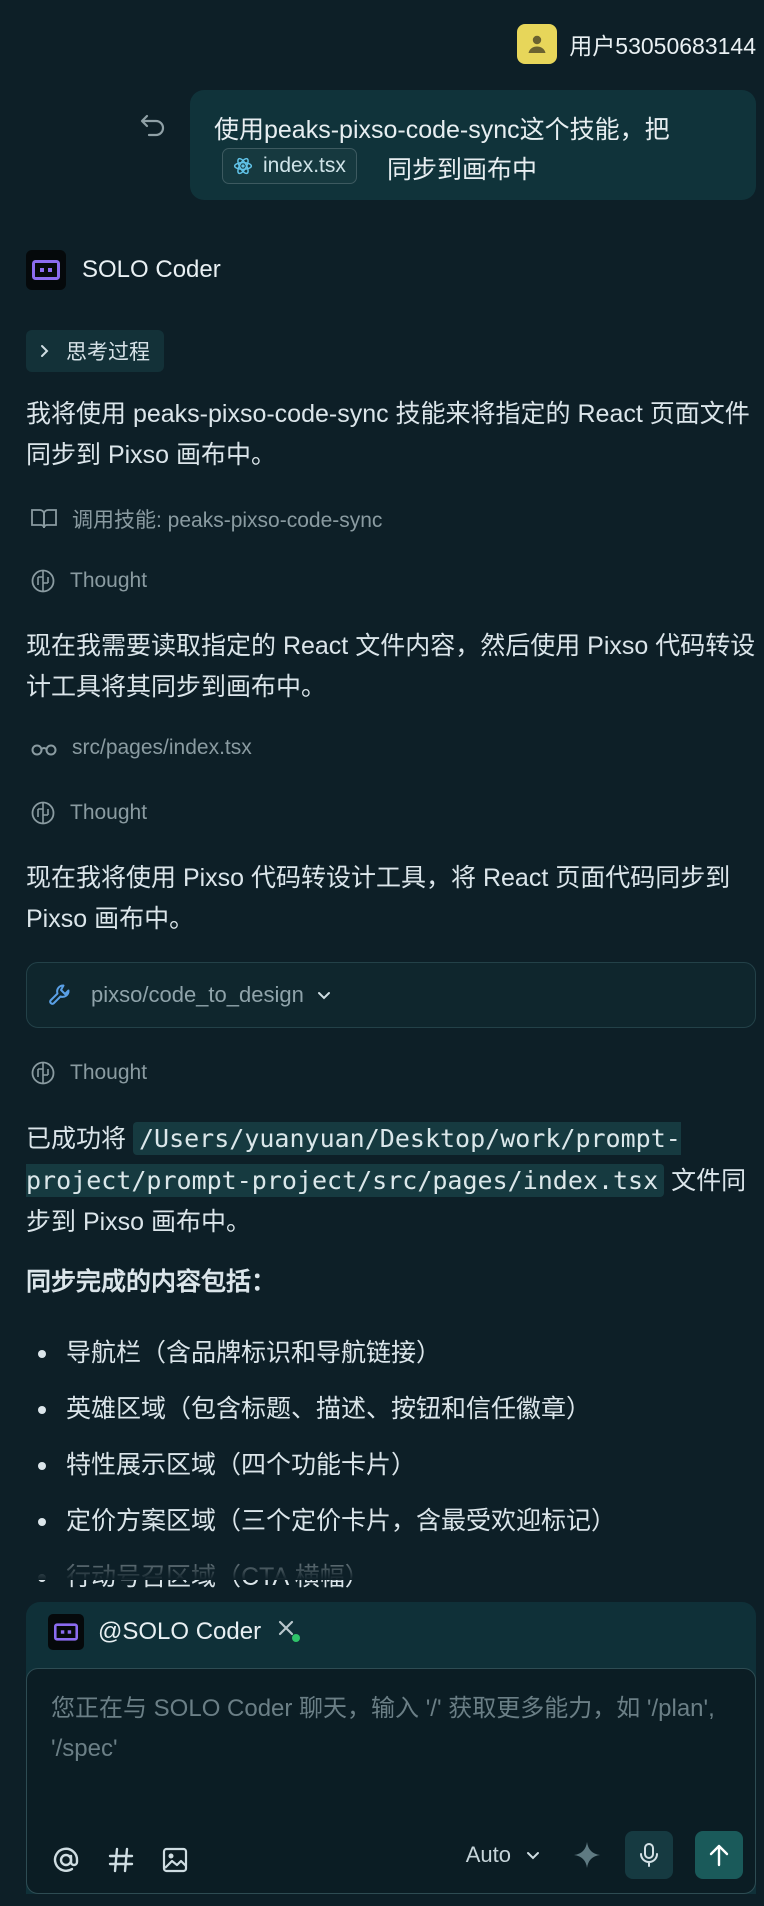  I want to click on result-prefix: 已成功将, so click(76, 1139).